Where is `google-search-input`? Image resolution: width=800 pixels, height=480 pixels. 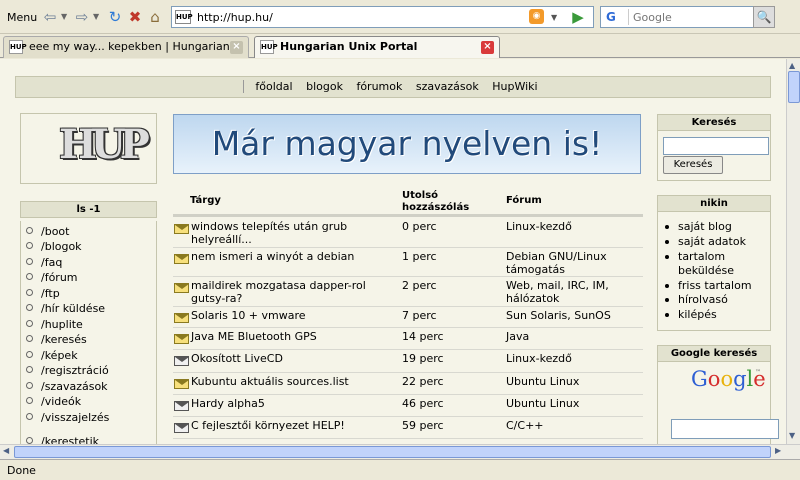 google-search-input is located at coordinates (725, 429).